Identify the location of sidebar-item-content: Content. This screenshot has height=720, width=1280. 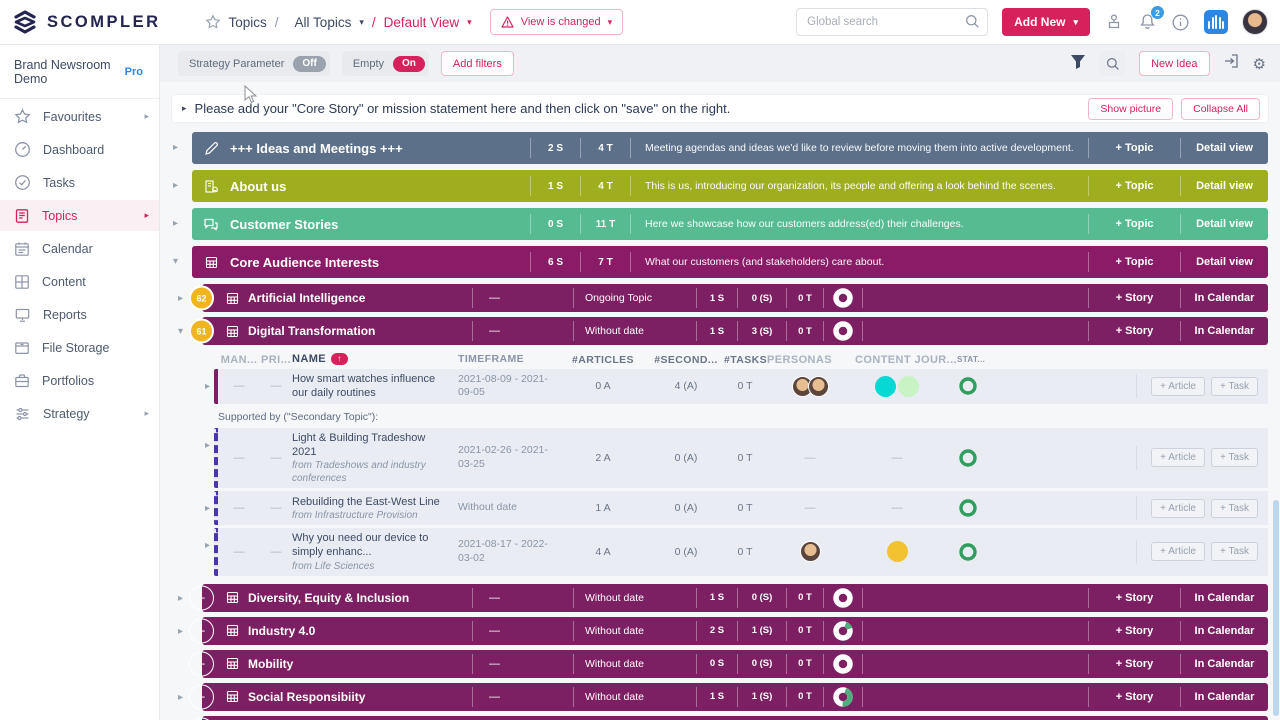
(79, 281).